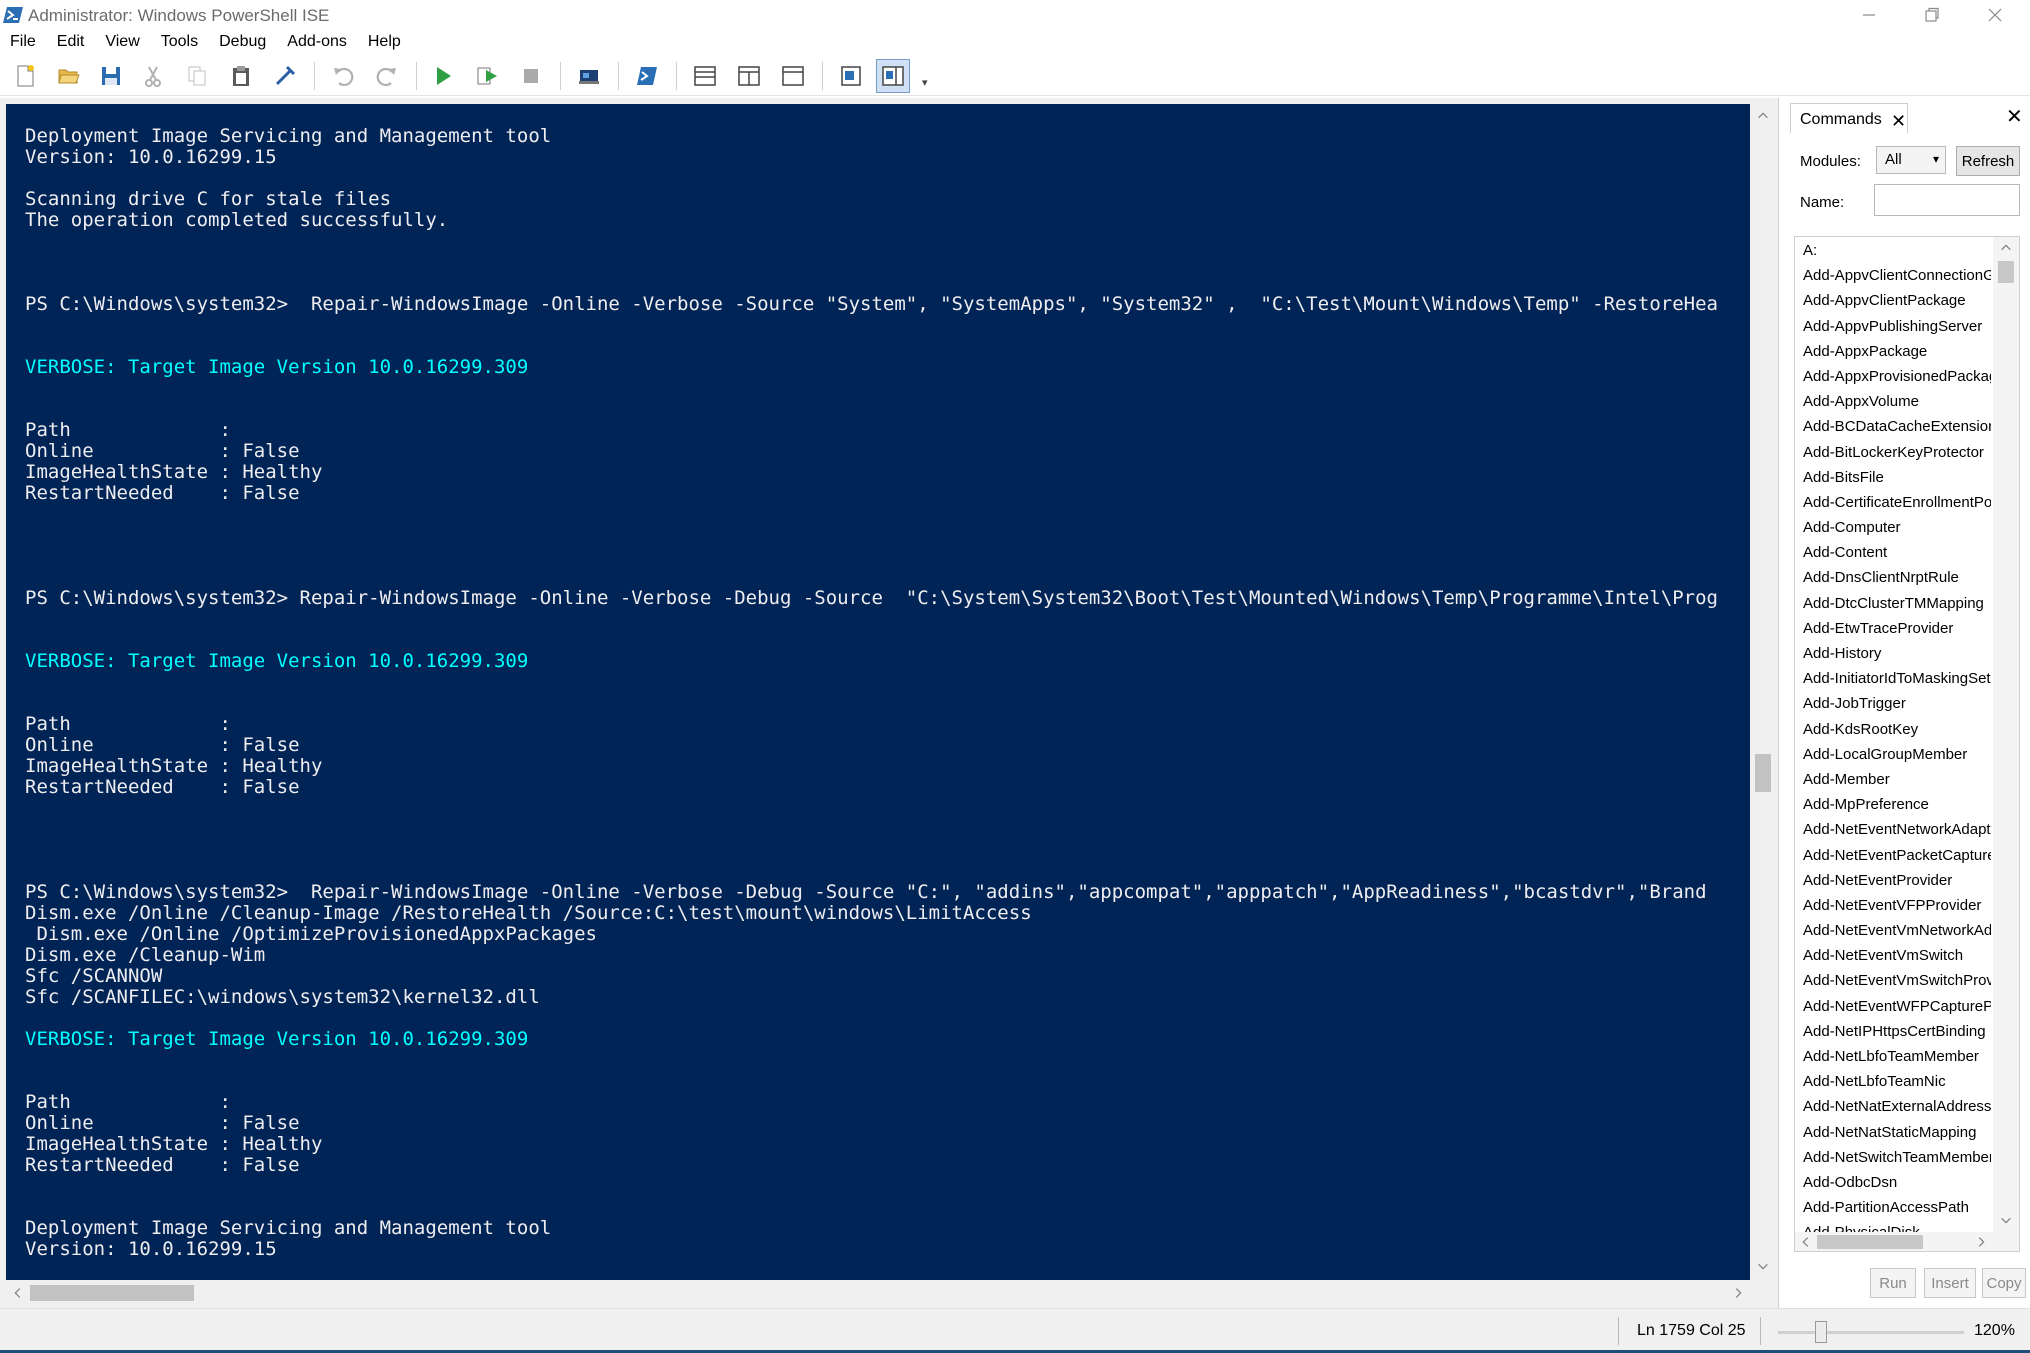 Image resolution: width=2030 pixels, height=1353 pixels. What do you see at coordinates (1893, 652) in the screenshot?
I see `list-item: Add-History` at bounding box center [1893, 652].